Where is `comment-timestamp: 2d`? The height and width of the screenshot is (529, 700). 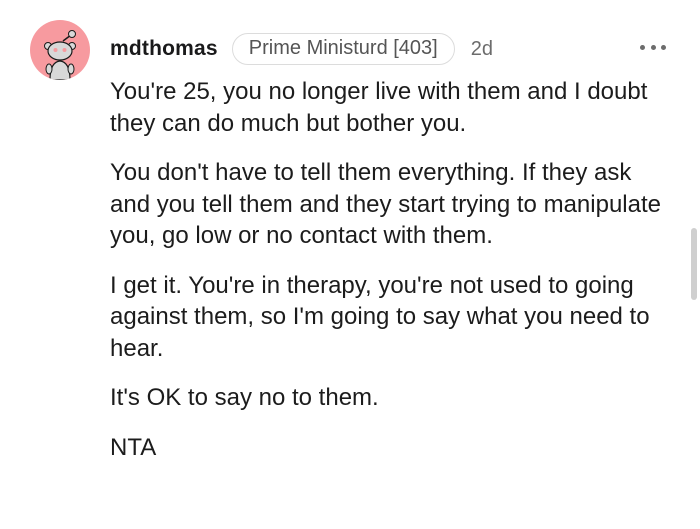 comment-timestamp: 2d is located at coordinates (482, 49).